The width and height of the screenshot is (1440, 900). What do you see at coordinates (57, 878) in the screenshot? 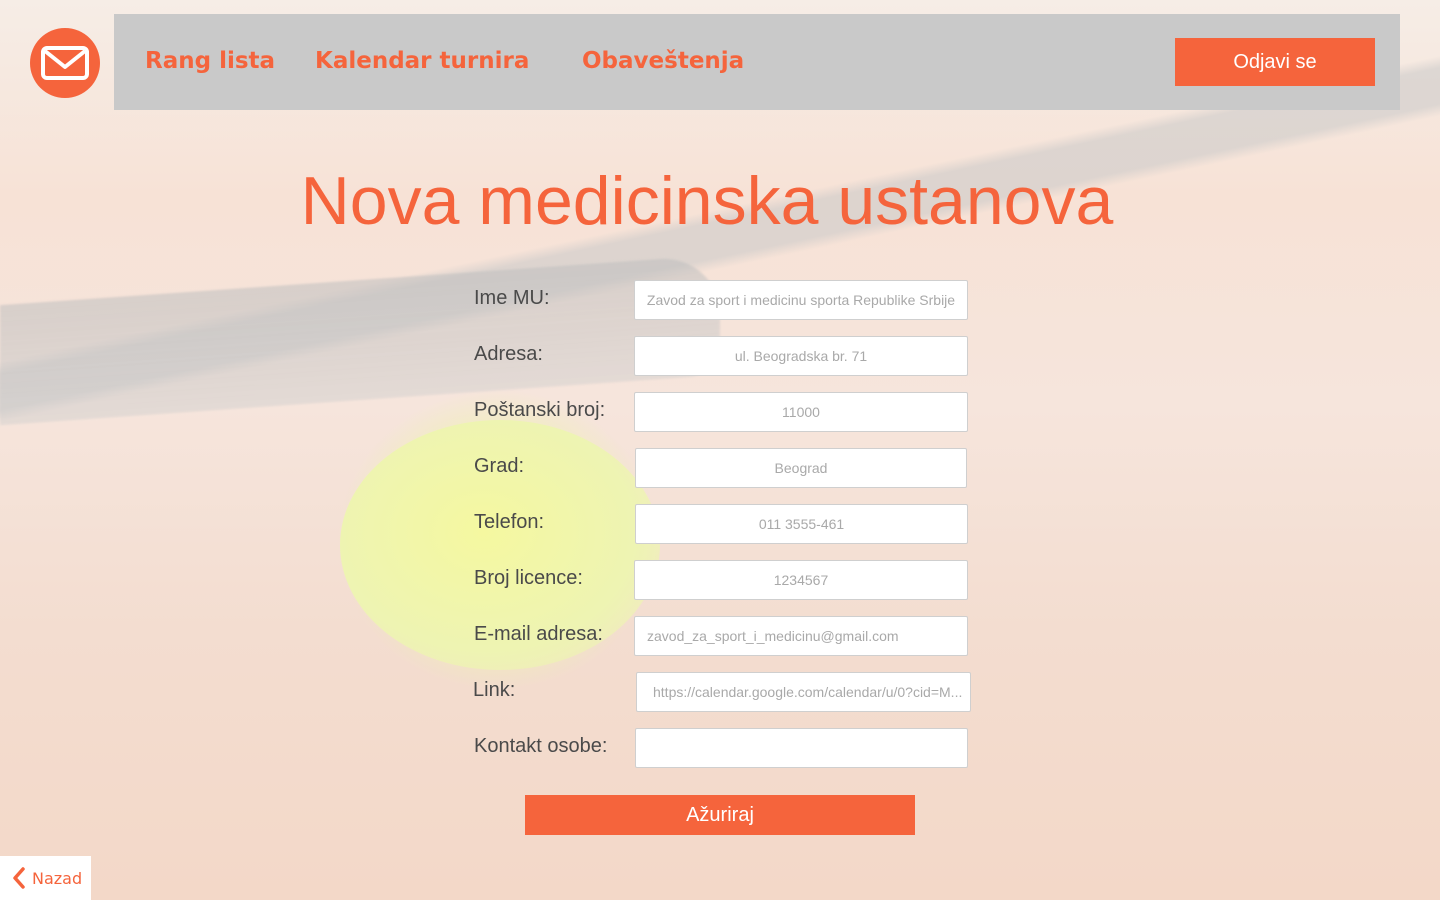
I see `back-label: Nazad` at bounding box center [57, 878].